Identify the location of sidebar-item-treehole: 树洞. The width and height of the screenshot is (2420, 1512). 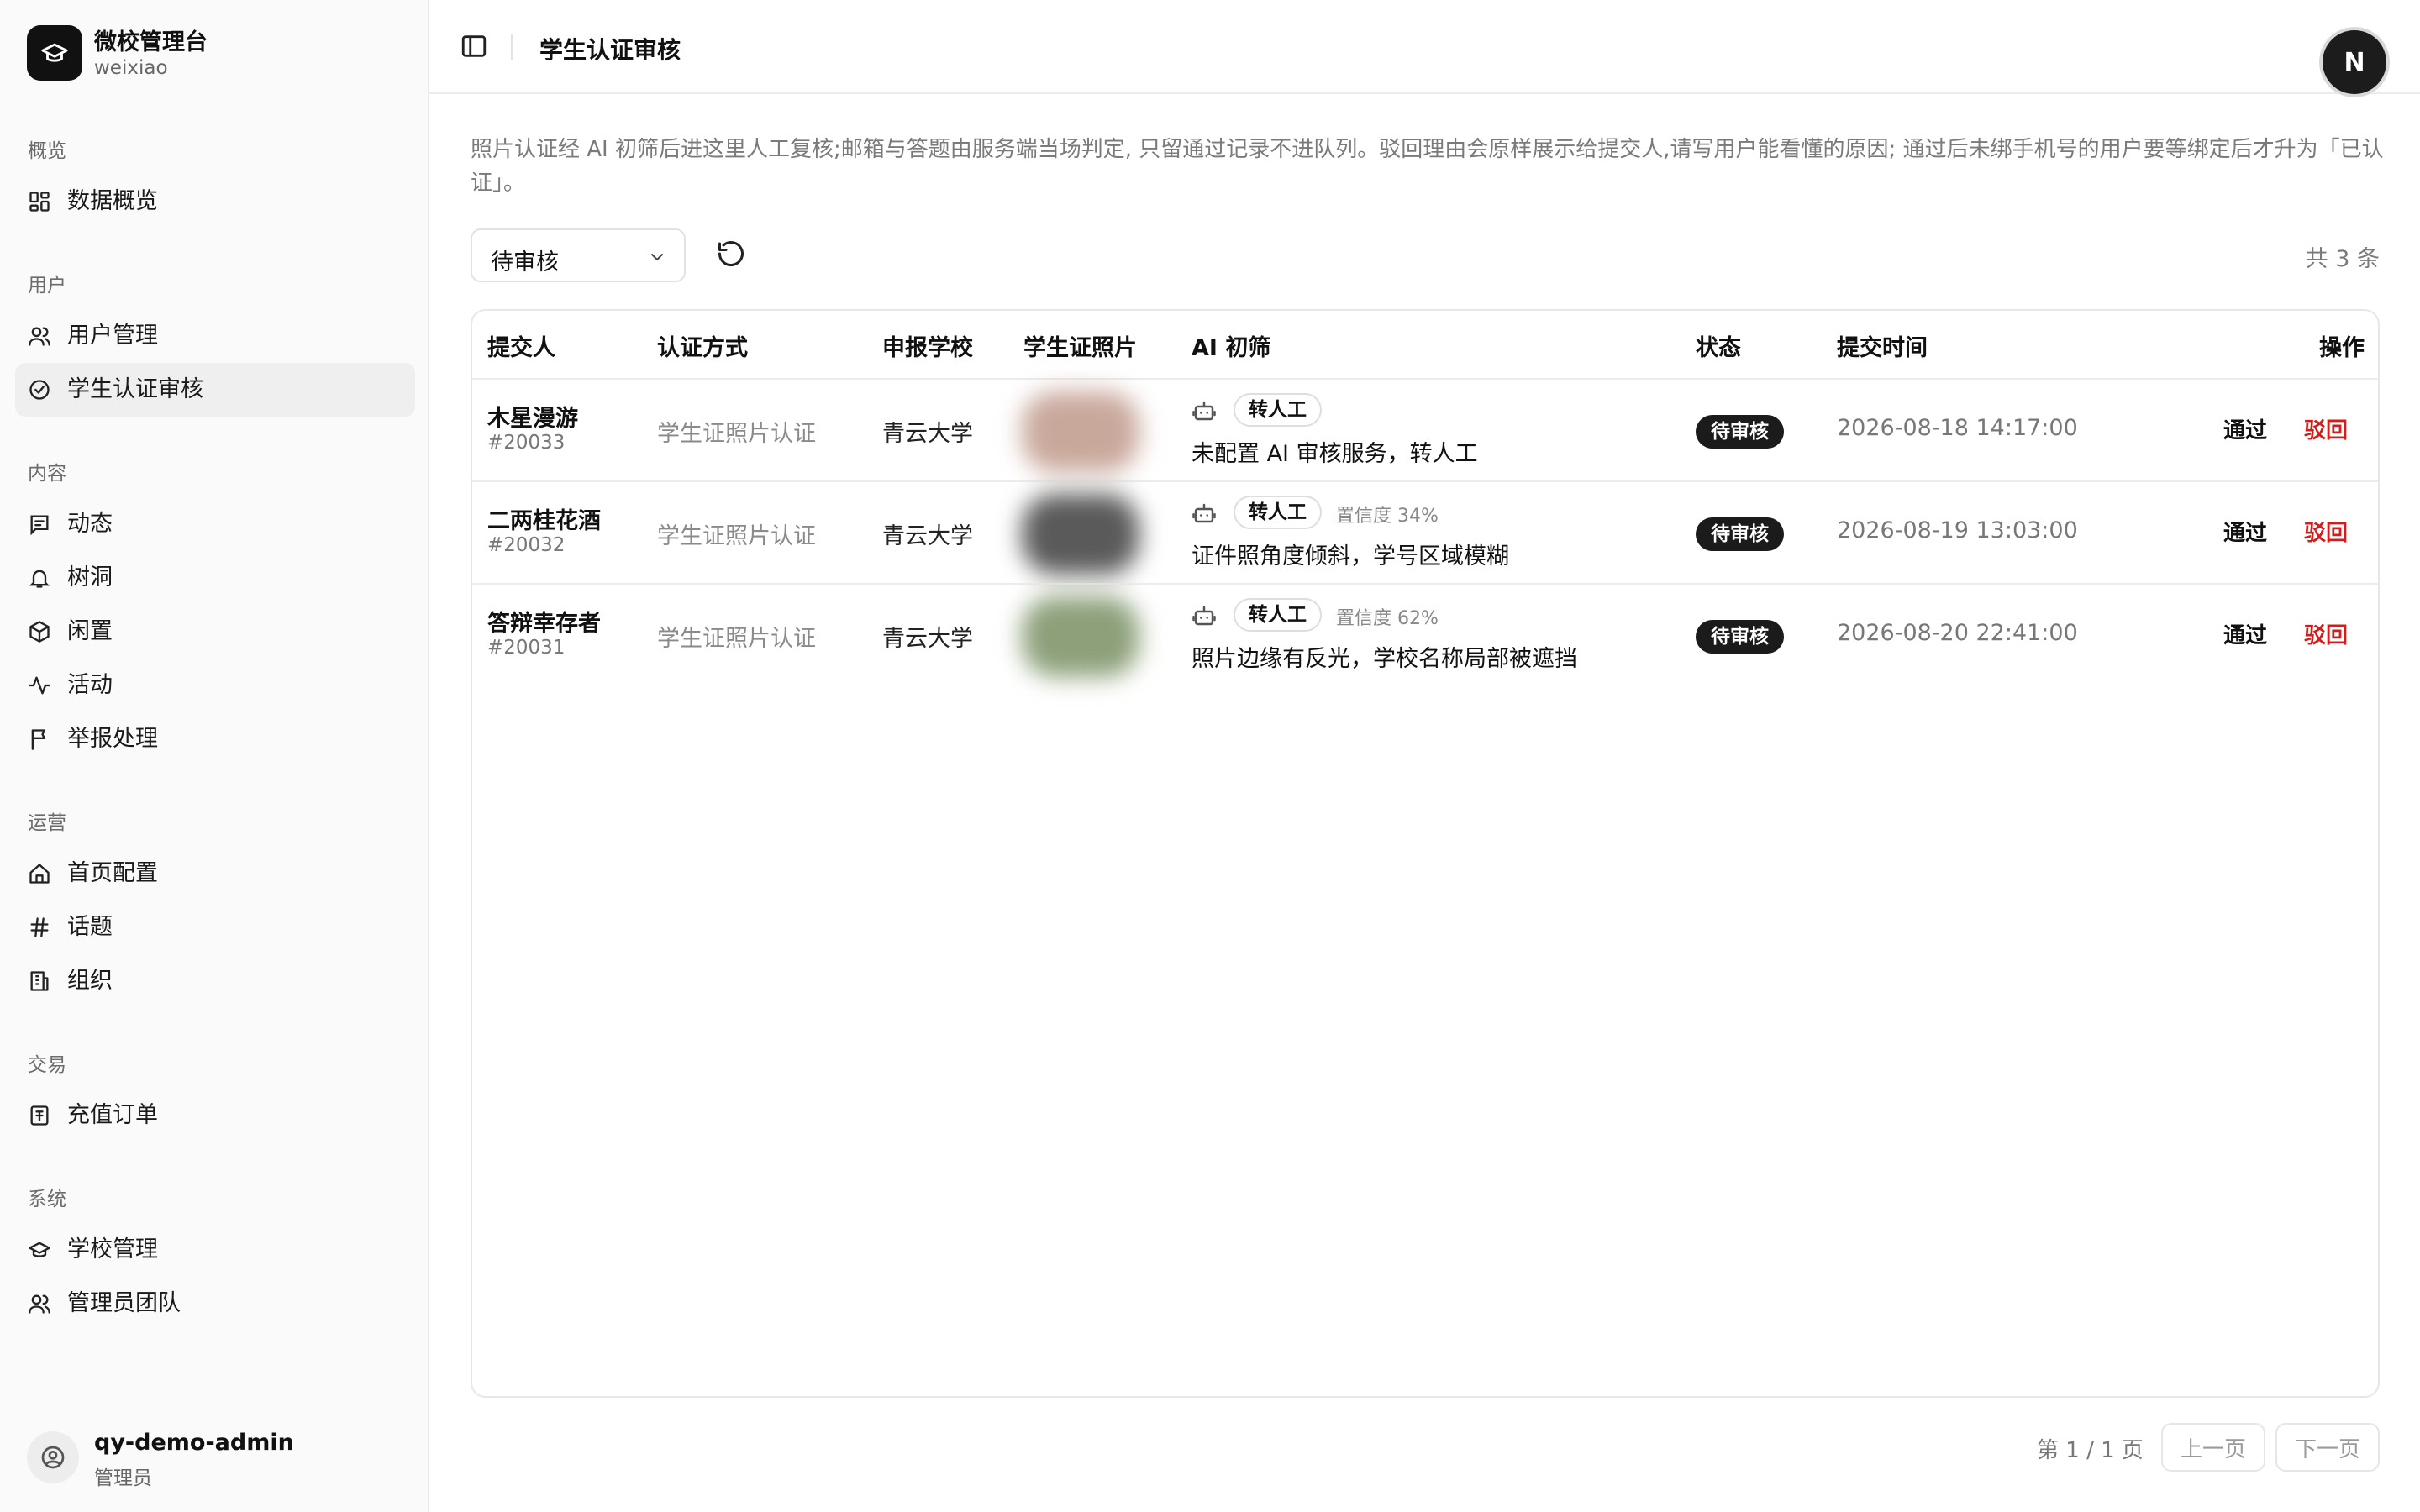
(215, 578).